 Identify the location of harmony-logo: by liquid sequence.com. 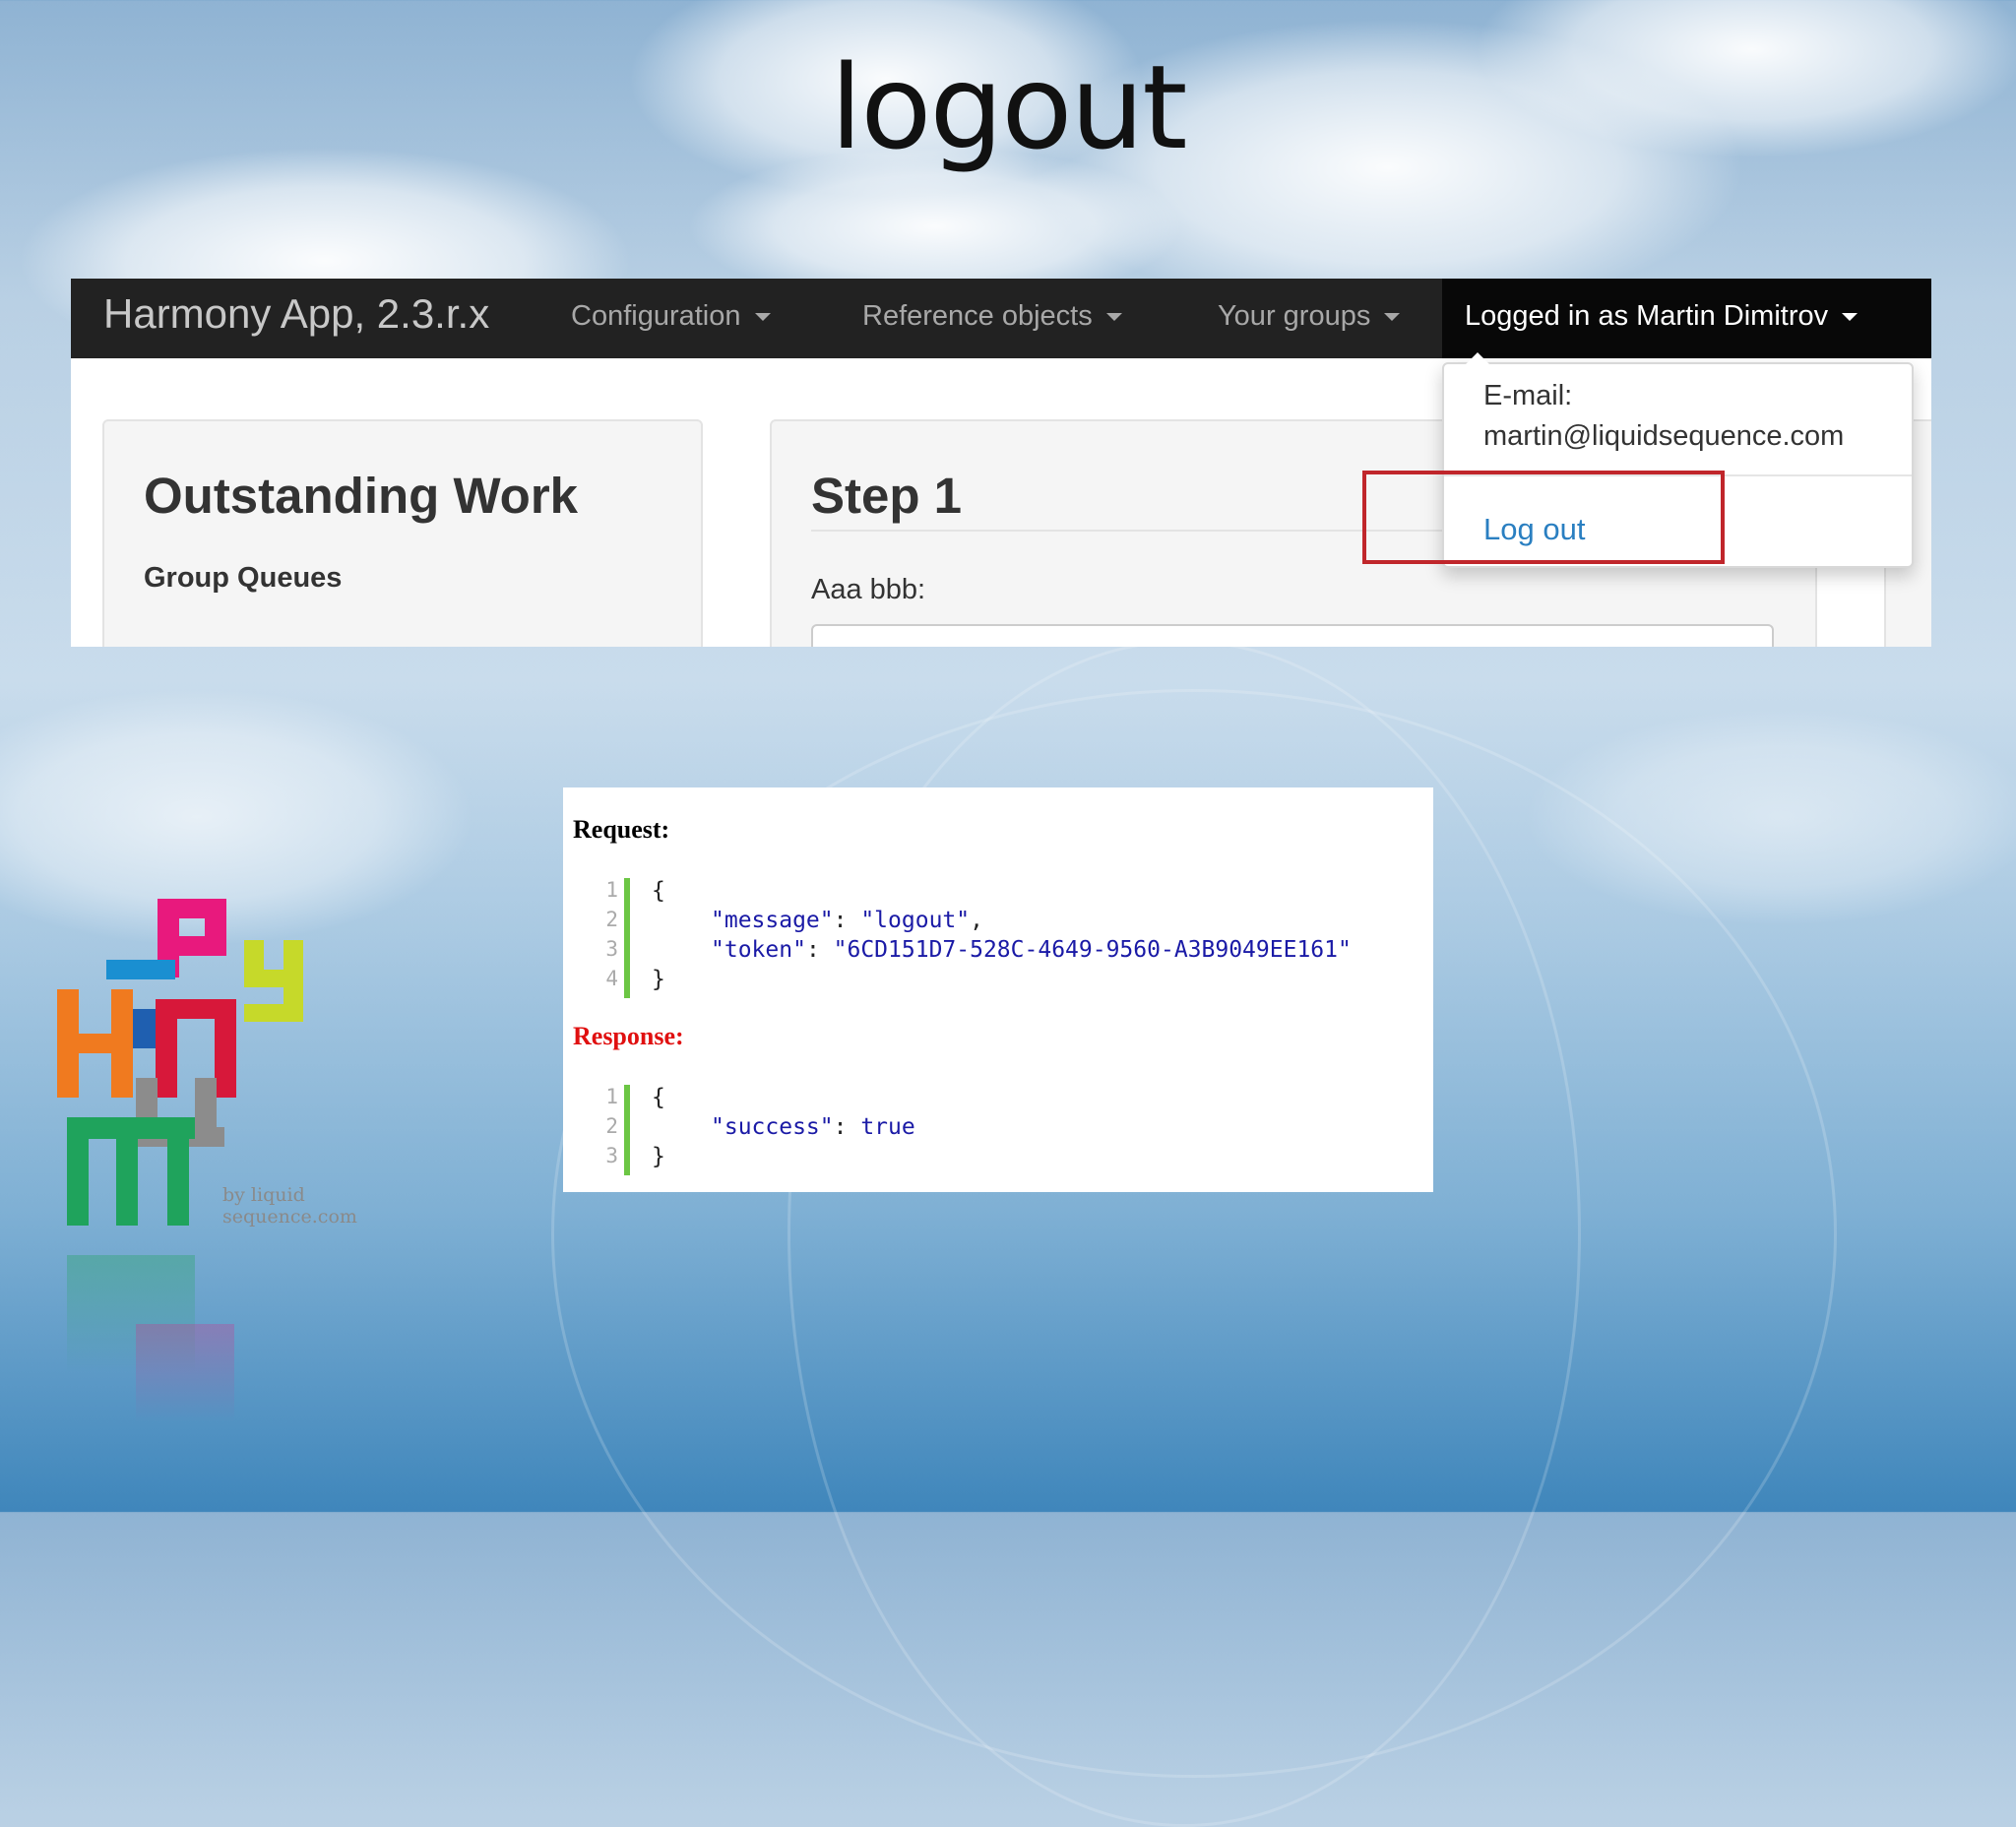
(207, 1186).